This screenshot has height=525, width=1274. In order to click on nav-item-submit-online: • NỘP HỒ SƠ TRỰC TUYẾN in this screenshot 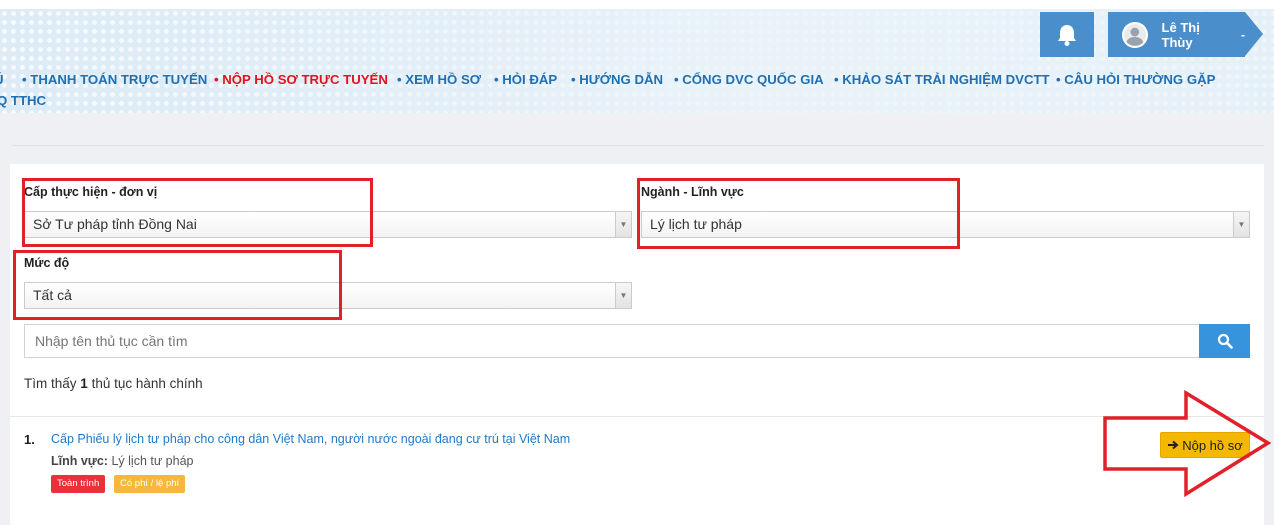, I will do `click(301, 79)`.